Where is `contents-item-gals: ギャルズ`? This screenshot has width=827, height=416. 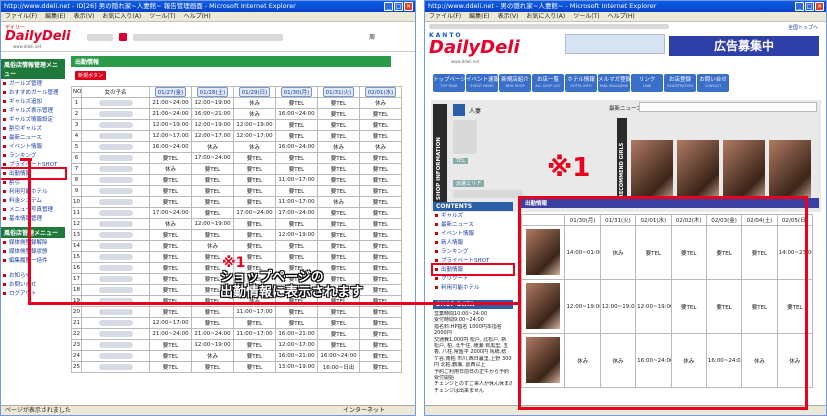
contents-item-gals: ギャルズ is located at coordinates (473, 215).